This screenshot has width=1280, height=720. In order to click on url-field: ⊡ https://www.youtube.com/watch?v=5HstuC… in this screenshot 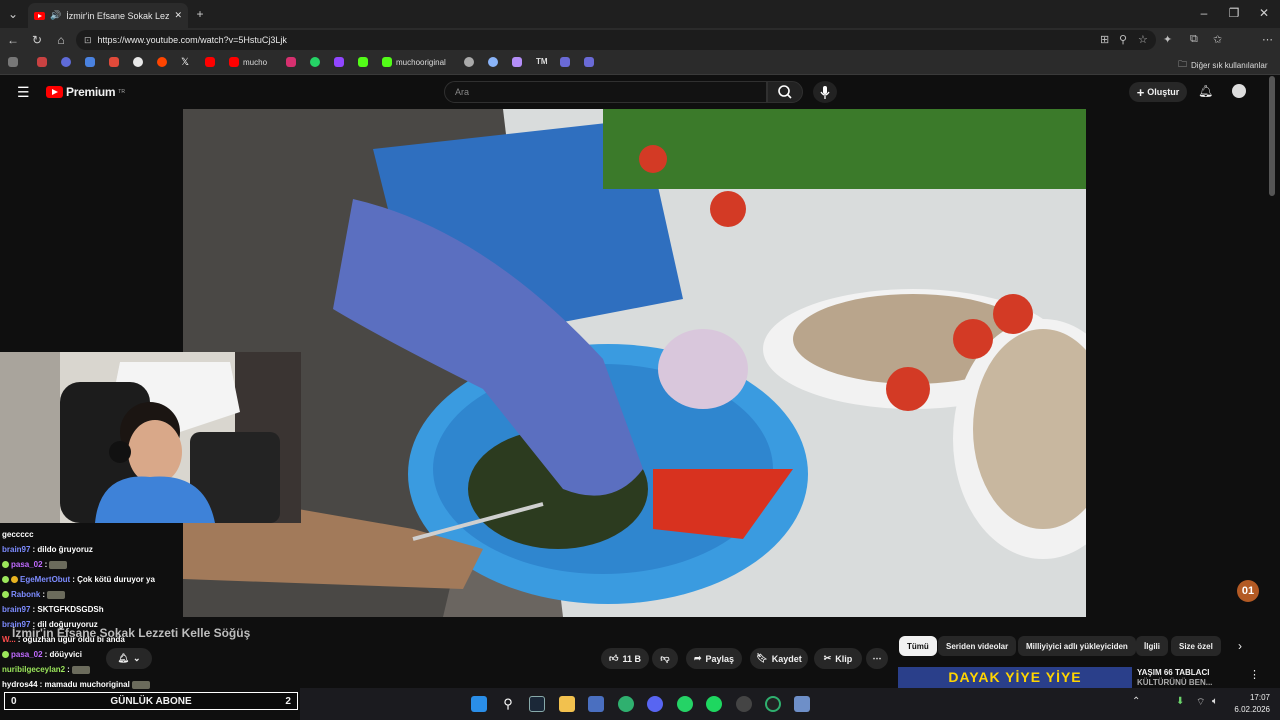, I will do `click(616, 40)`.